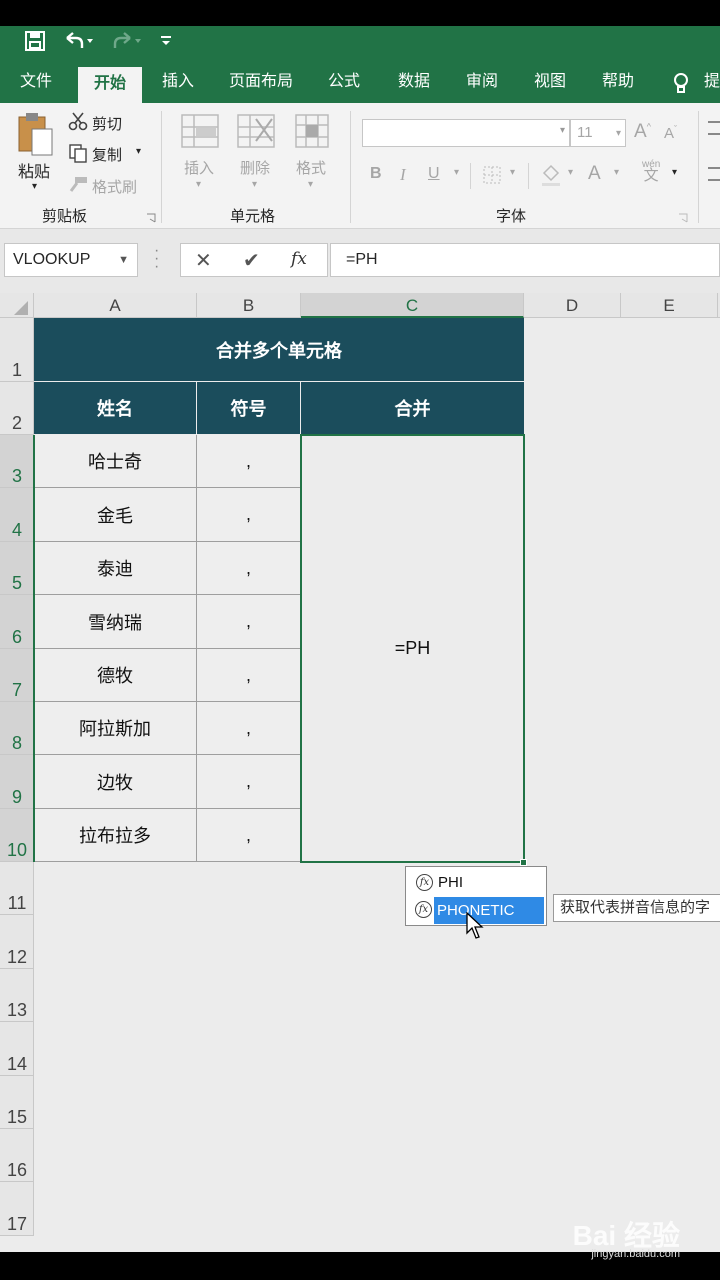 The width and height of the screenshot is (720, 1280). Describe the element at coordinates (200, 131) in the screenshot. I see `insert-cells-icon` at that location.